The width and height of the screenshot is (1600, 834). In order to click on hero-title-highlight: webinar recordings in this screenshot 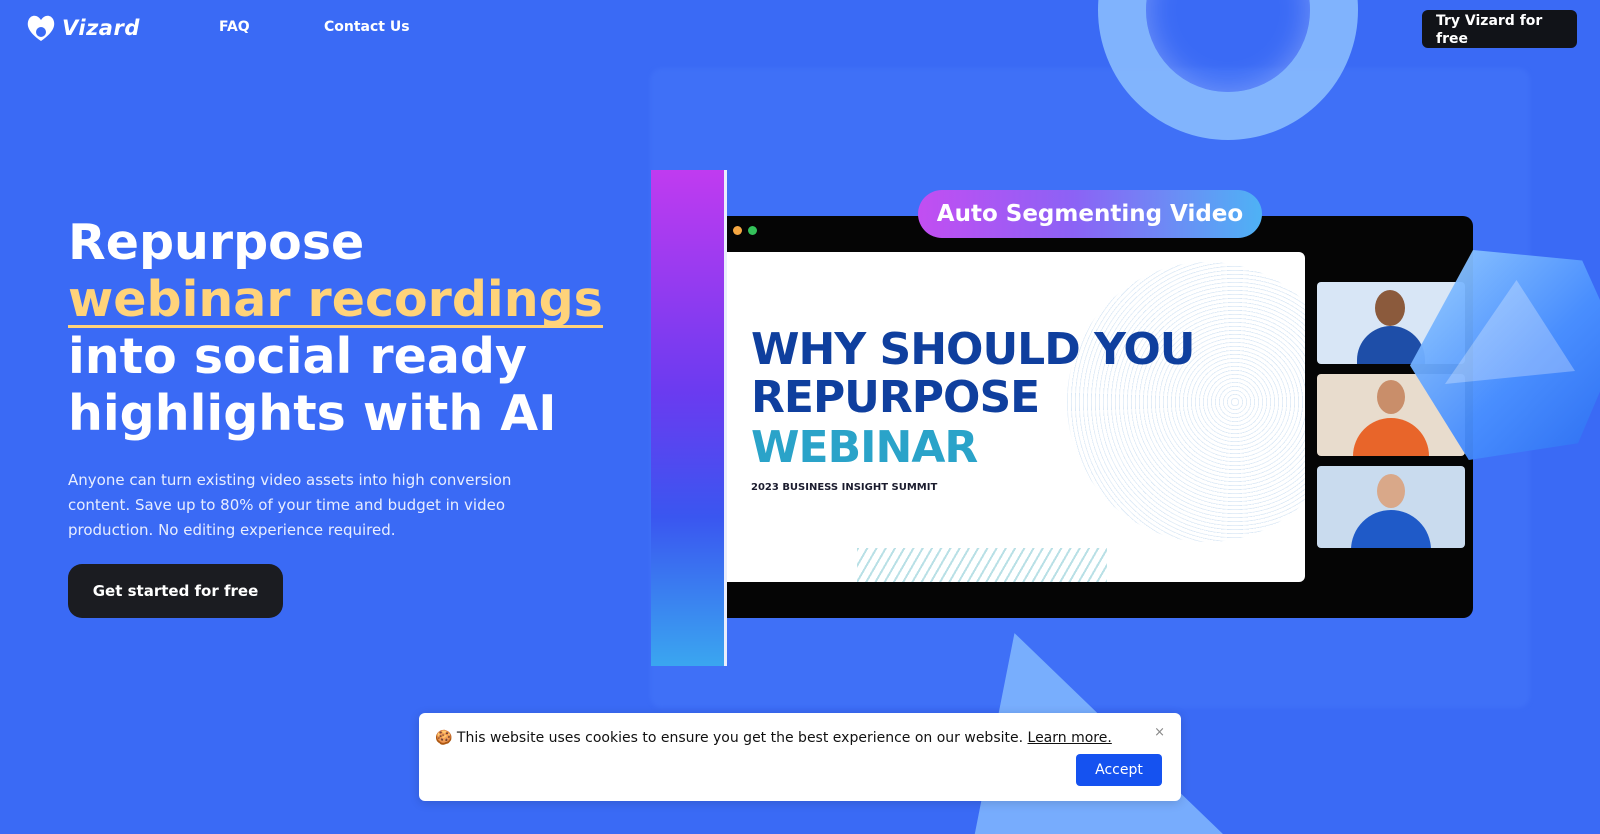, I will do `click(335, 299)`.